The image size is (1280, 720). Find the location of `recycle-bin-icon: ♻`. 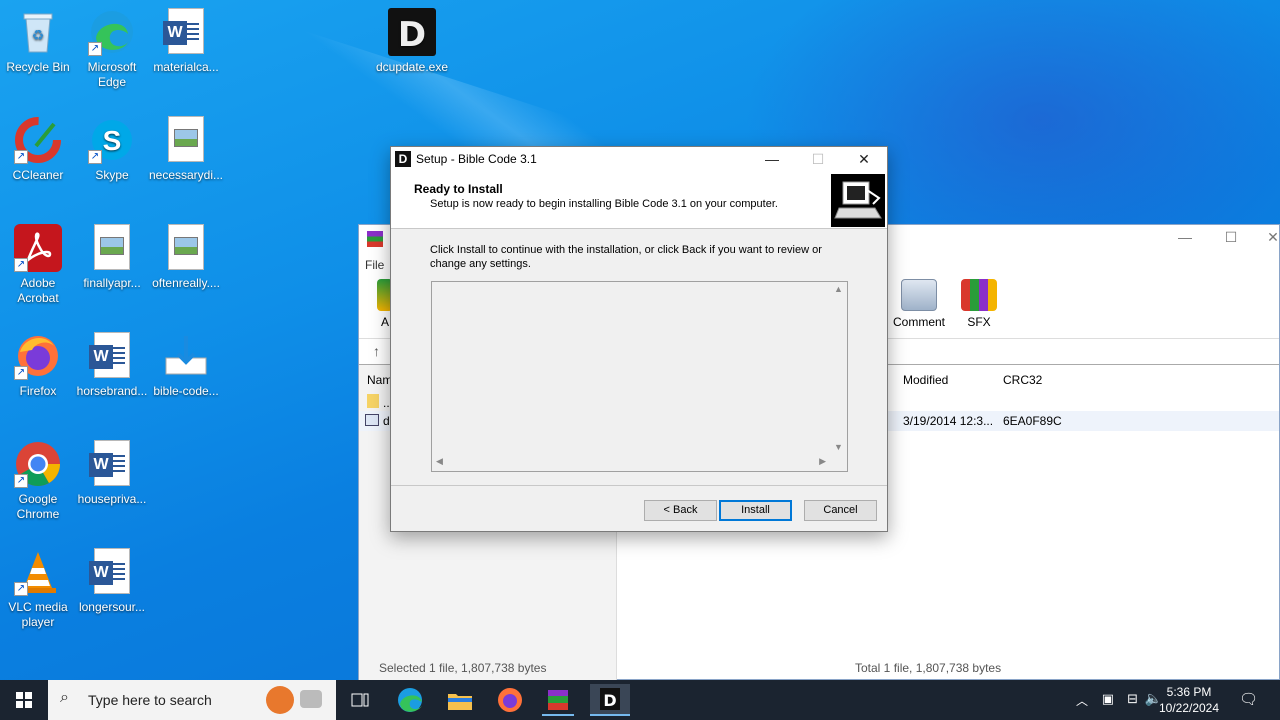

recycle-bin-icon: ♻ is located at coordinates (38, 32).